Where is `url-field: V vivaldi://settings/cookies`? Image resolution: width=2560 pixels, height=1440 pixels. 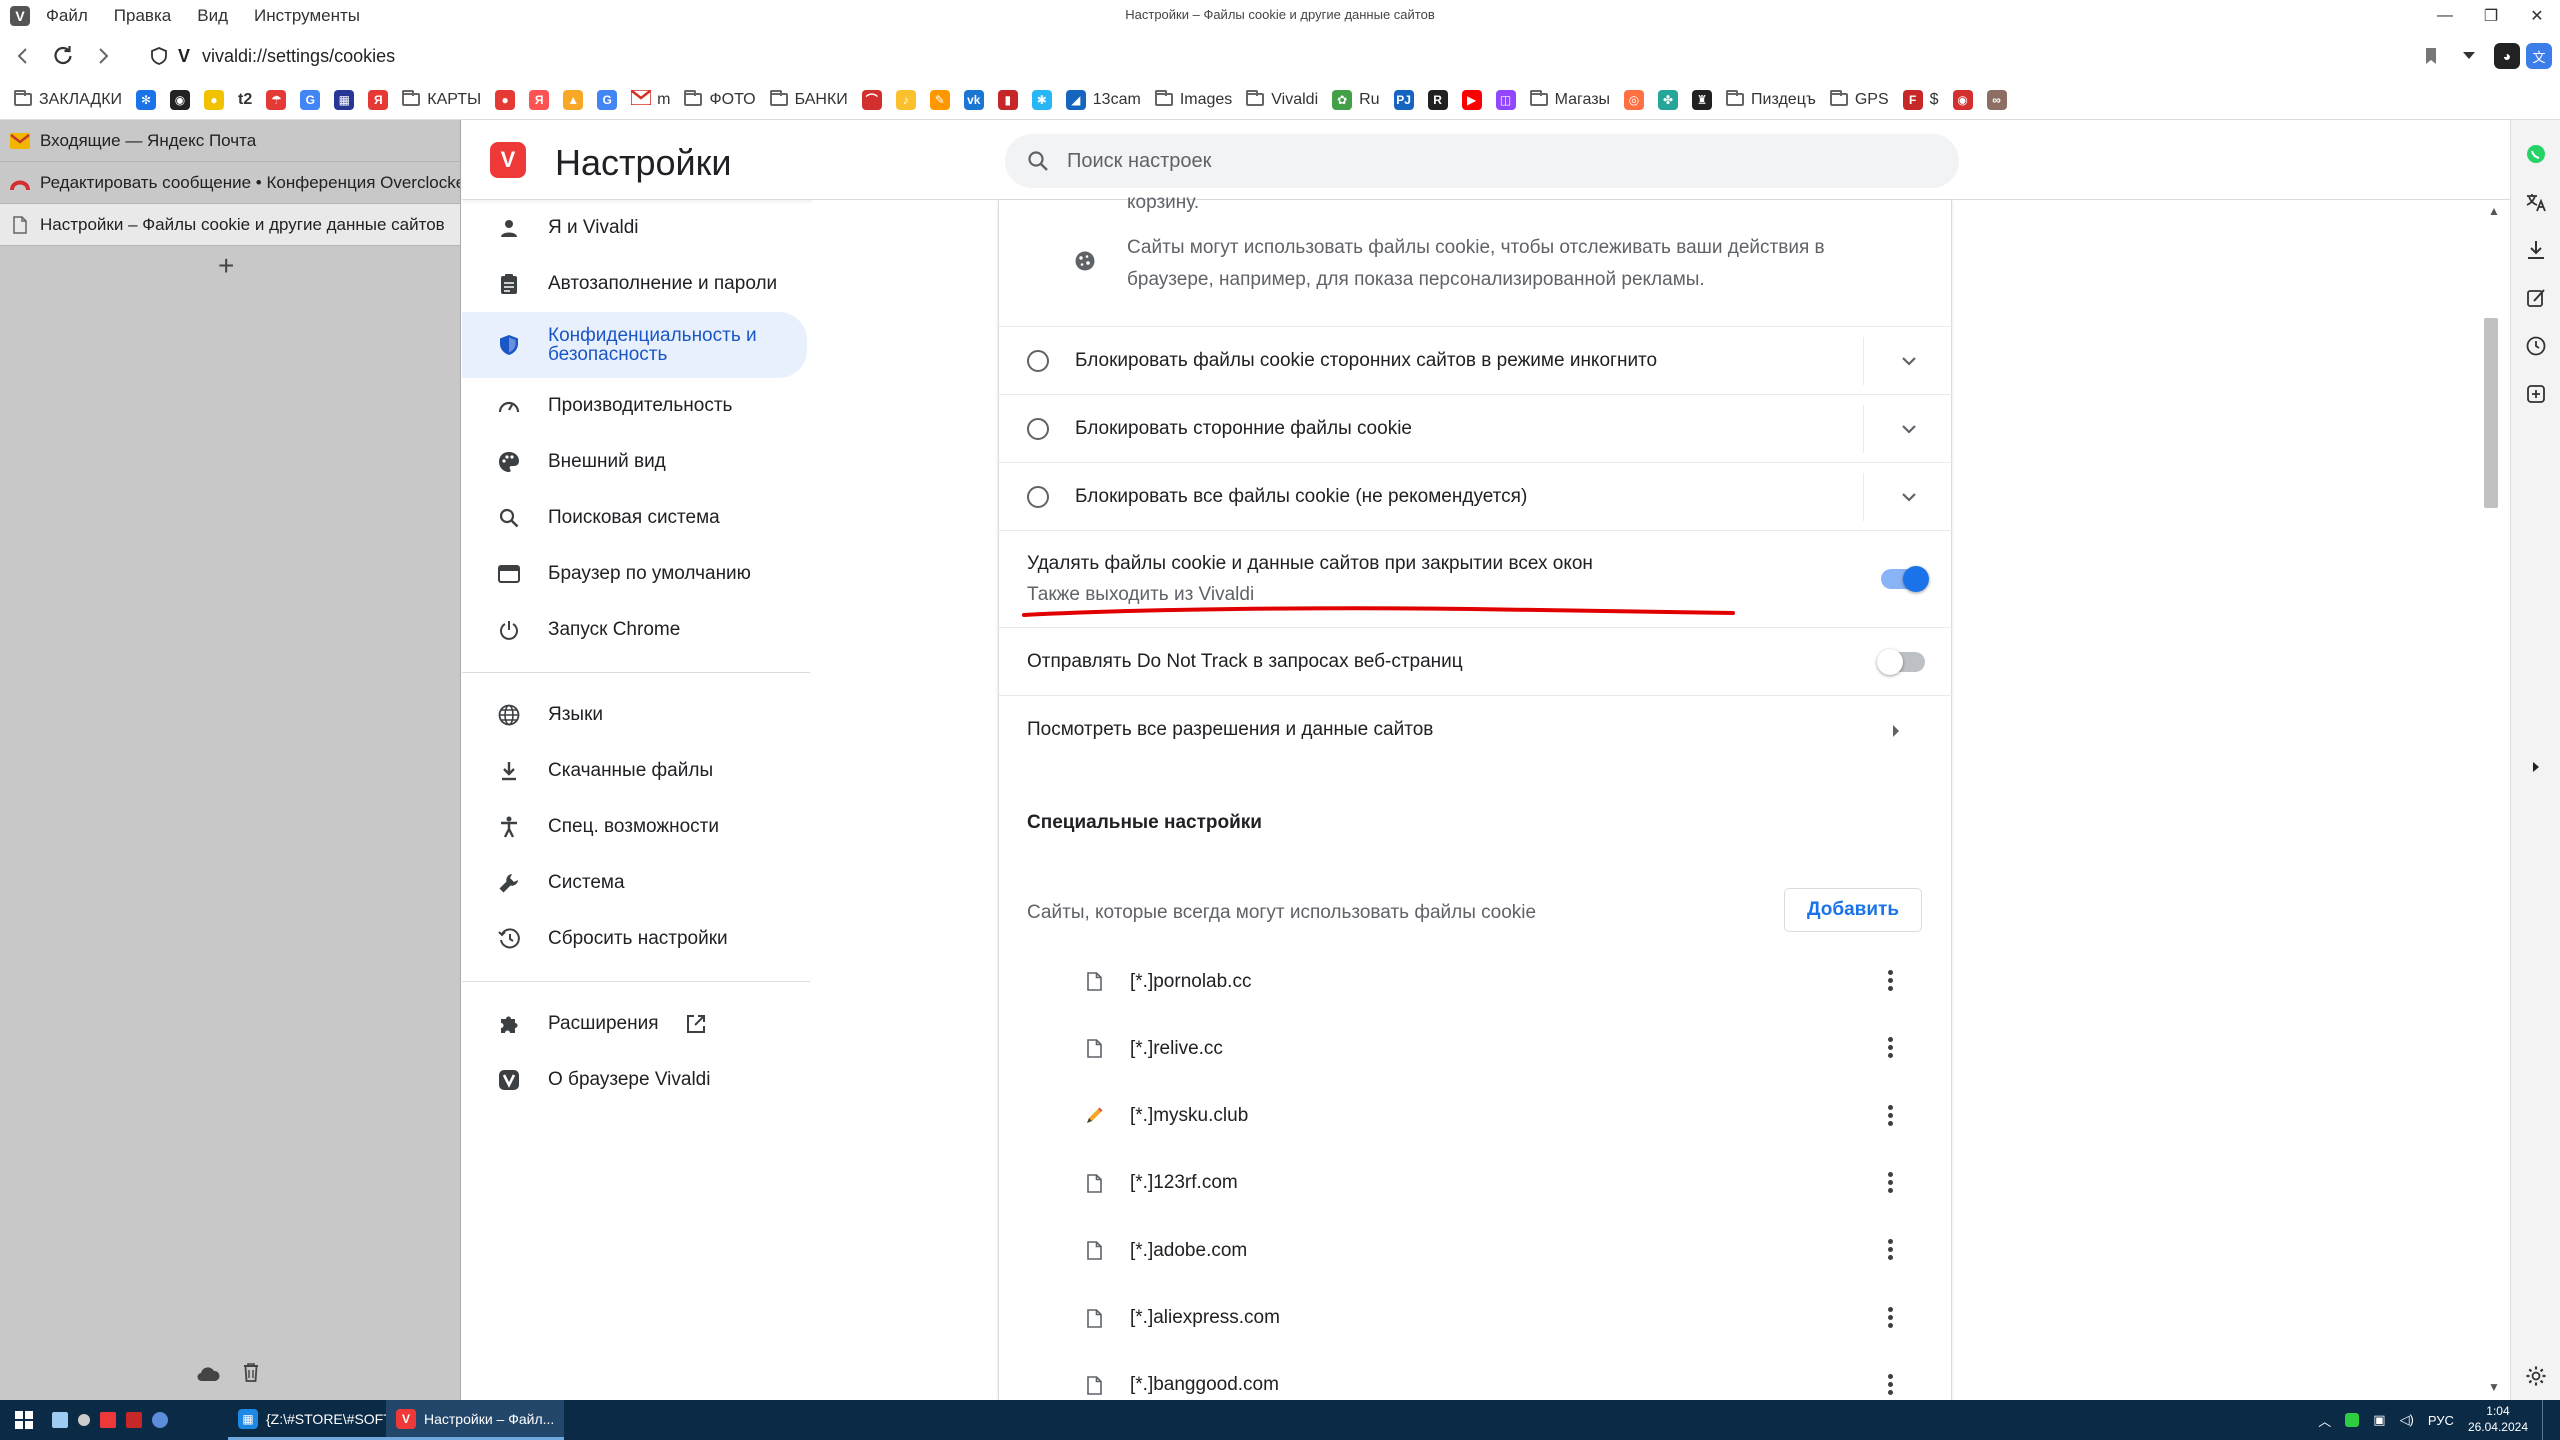
url-field: V vivaldi://settings/cookies is located at coordinates (271, 56).